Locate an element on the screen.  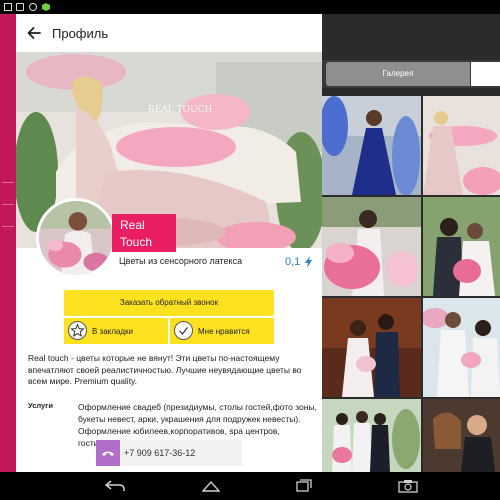
back-arrow-icon is located at coordinates (34, 33).